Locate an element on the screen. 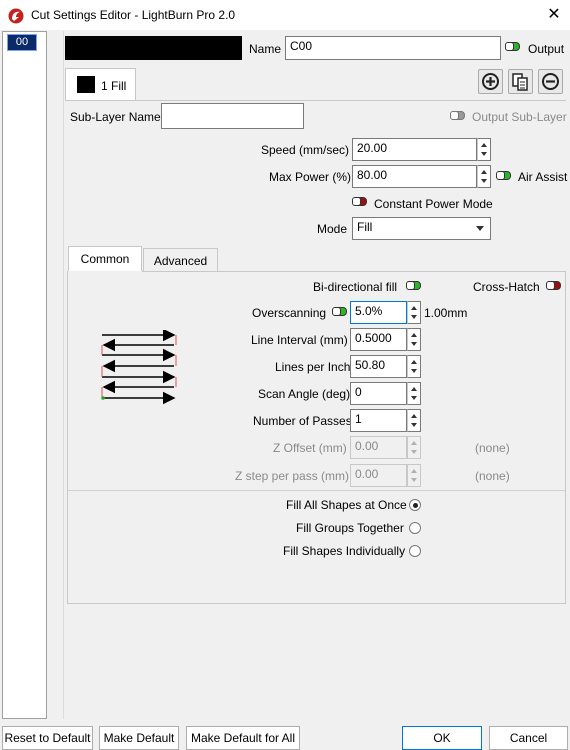  output-label: Output is located at coordinates (546, 49).